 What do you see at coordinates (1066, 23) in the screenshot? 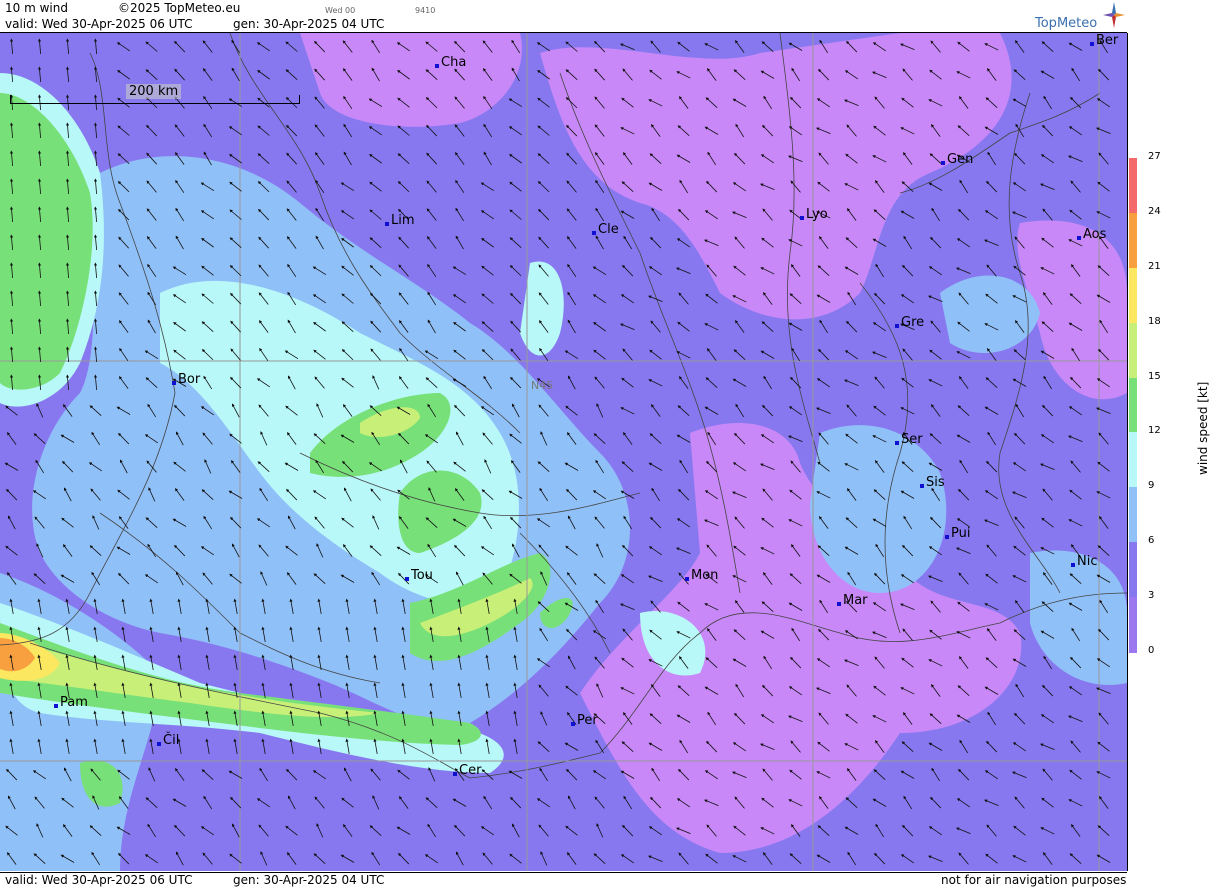
I see `logo-text: TopMeteo` at bounding box center [1066, 23].